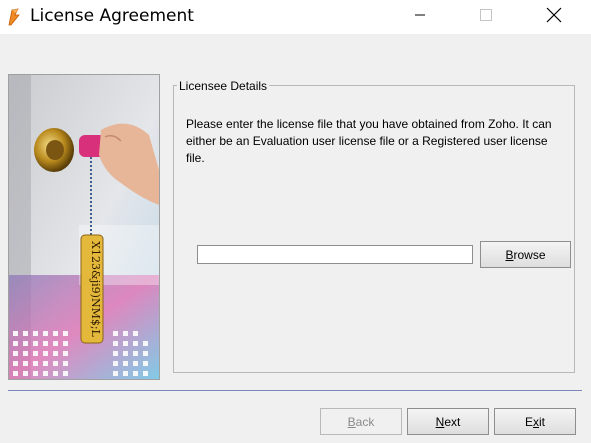  What do you see at coordinates (351, 421) in the screenshot?
I see `back-mnemonic: B` at bounding box center [351, 421].